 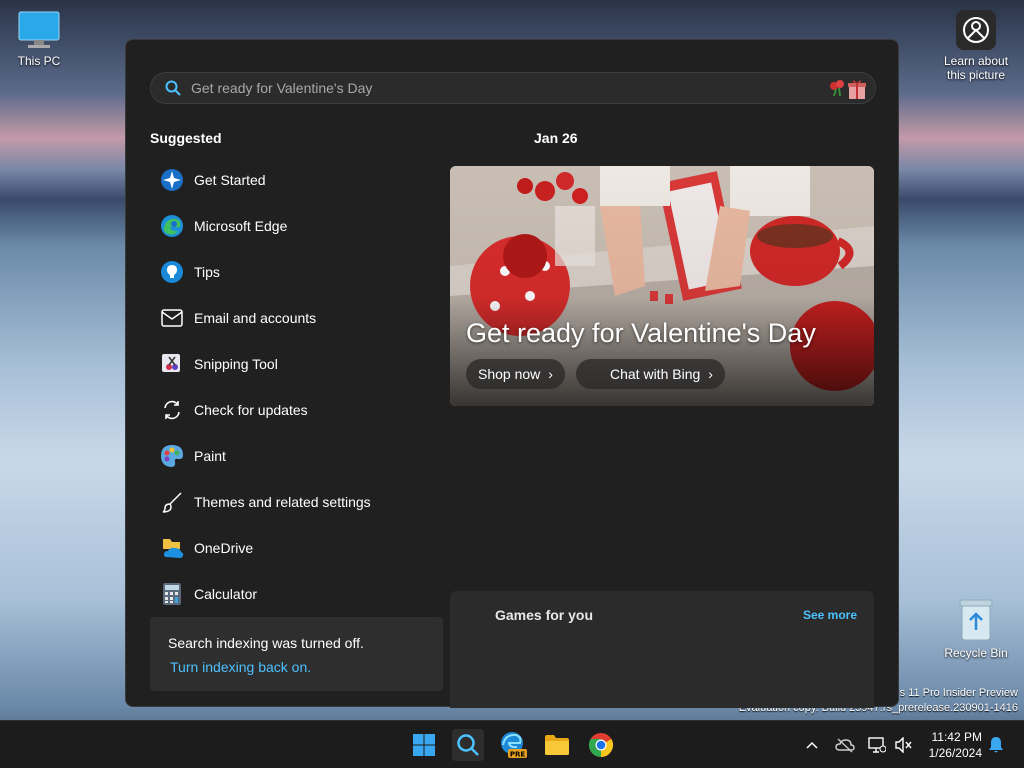 What do you see at coordinates (296, 364) in the screenshot?
I see `suggested-item-snipping-tool: Snipping Tool` at bounding box center [296, 364].